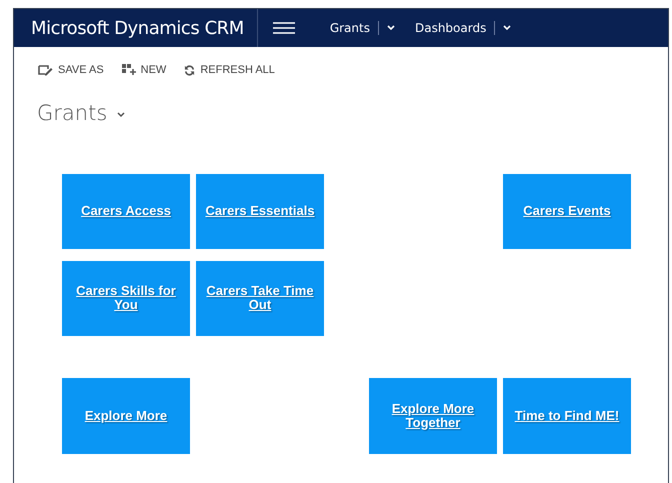  Describe the element at coordinates (433, 416) in the screenshot. I see `dashboard-tile: Explore More Together` at that location.